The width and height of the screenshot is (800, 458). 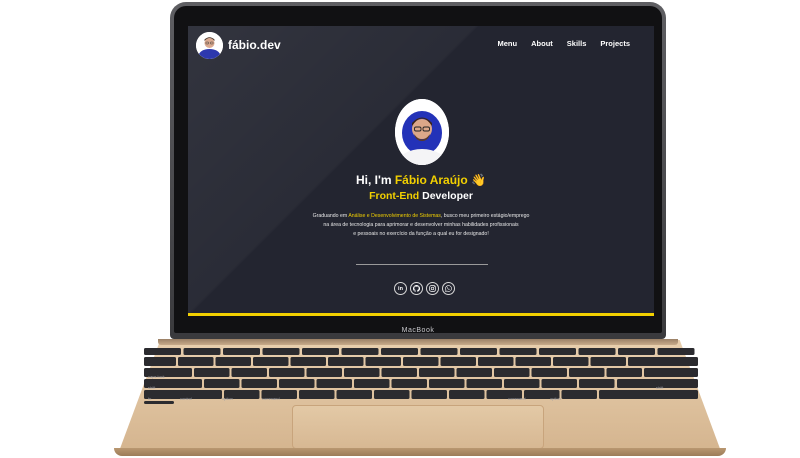 I want to click on nav-link-skills: Skills, so click(x=577, y=43).